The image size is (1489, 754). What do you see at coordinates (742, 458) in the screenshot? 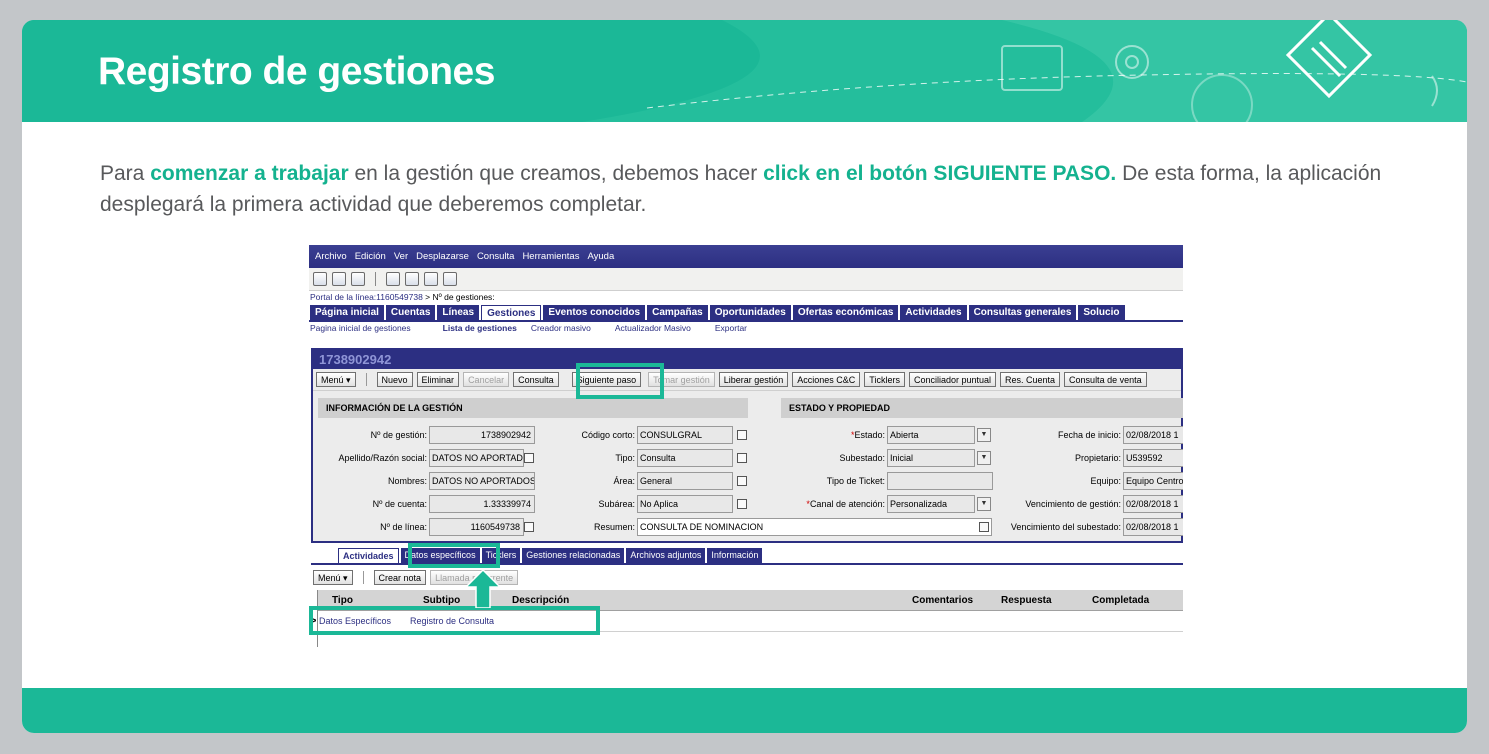
I see `tipo-picker-icon` at bounding box center [742, 458].